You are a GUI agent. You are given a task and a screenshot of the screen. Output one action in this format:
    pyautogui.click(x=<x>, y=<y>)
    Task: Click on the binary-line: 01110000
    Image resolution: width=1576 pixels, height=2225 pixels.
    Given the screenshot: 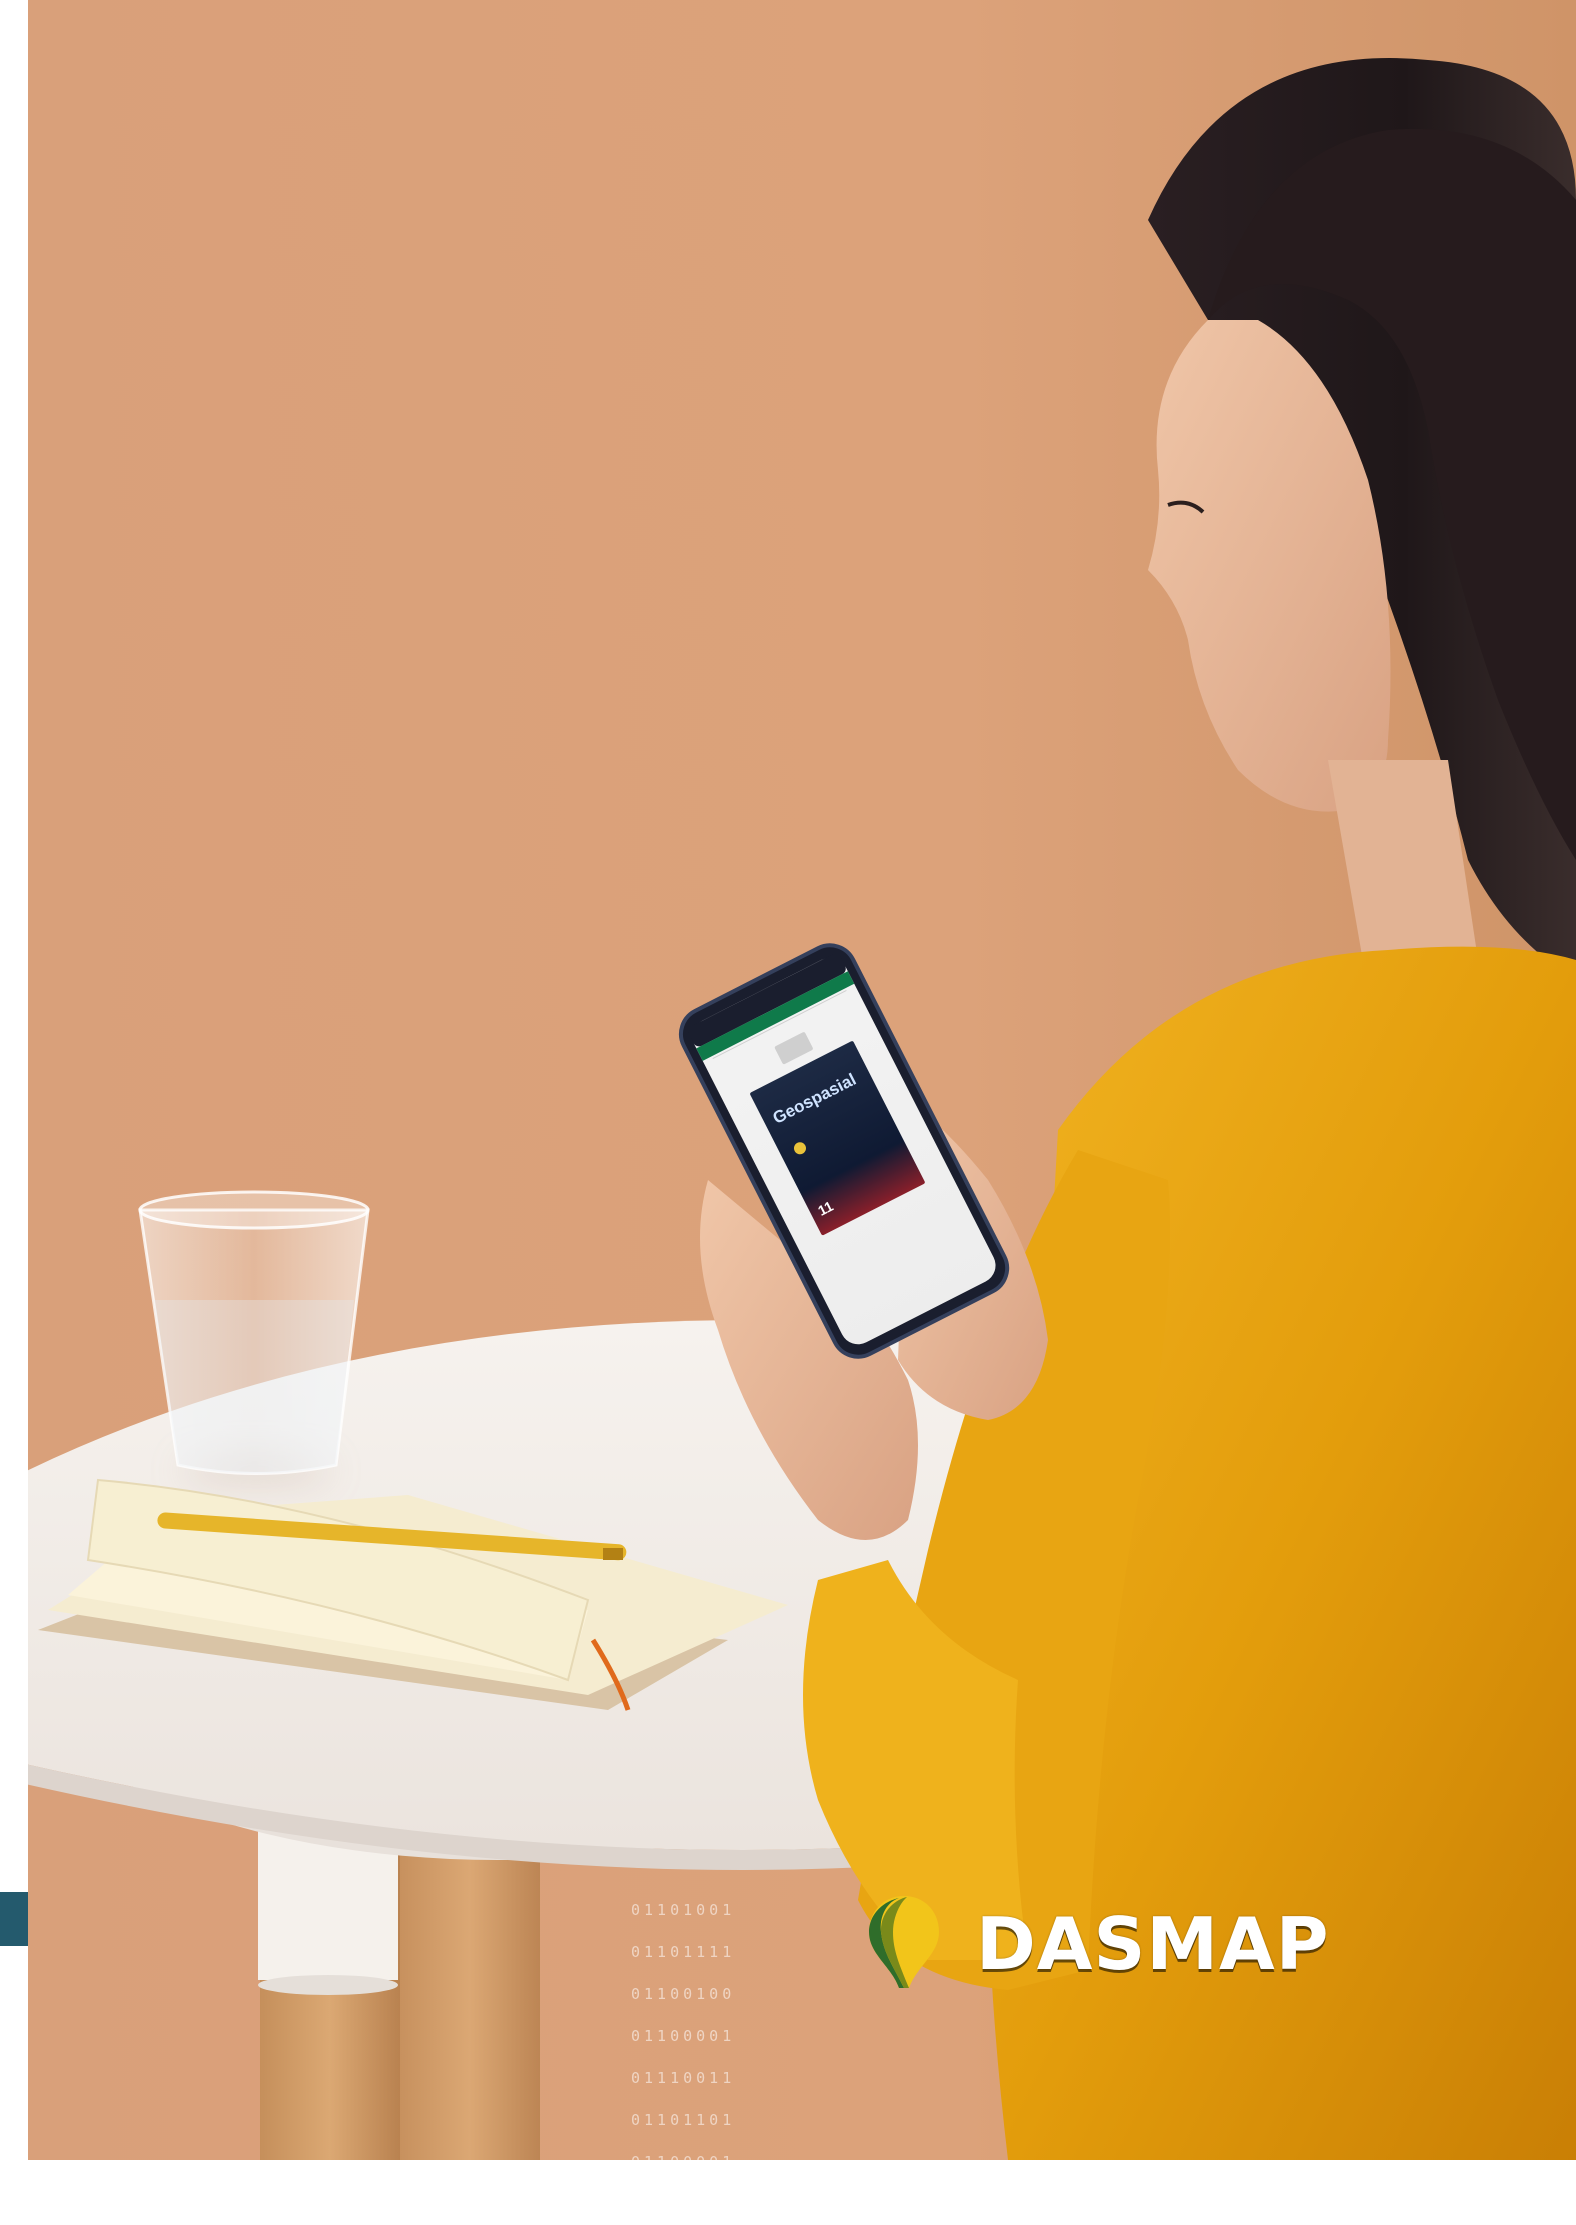 What is the action you would take?
    pyautogui.click(x=683, y=2204)
    